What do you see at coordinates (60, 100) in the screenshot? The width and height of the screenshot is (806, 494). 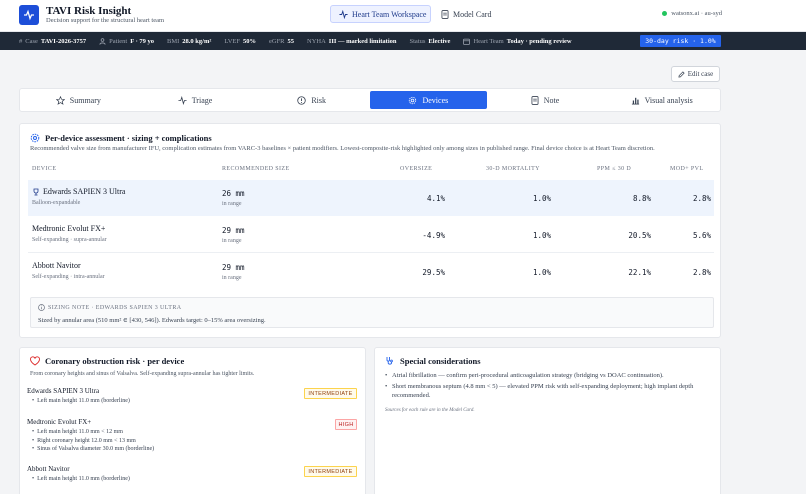 I see `star-icon` at bounding box center [60, 100].